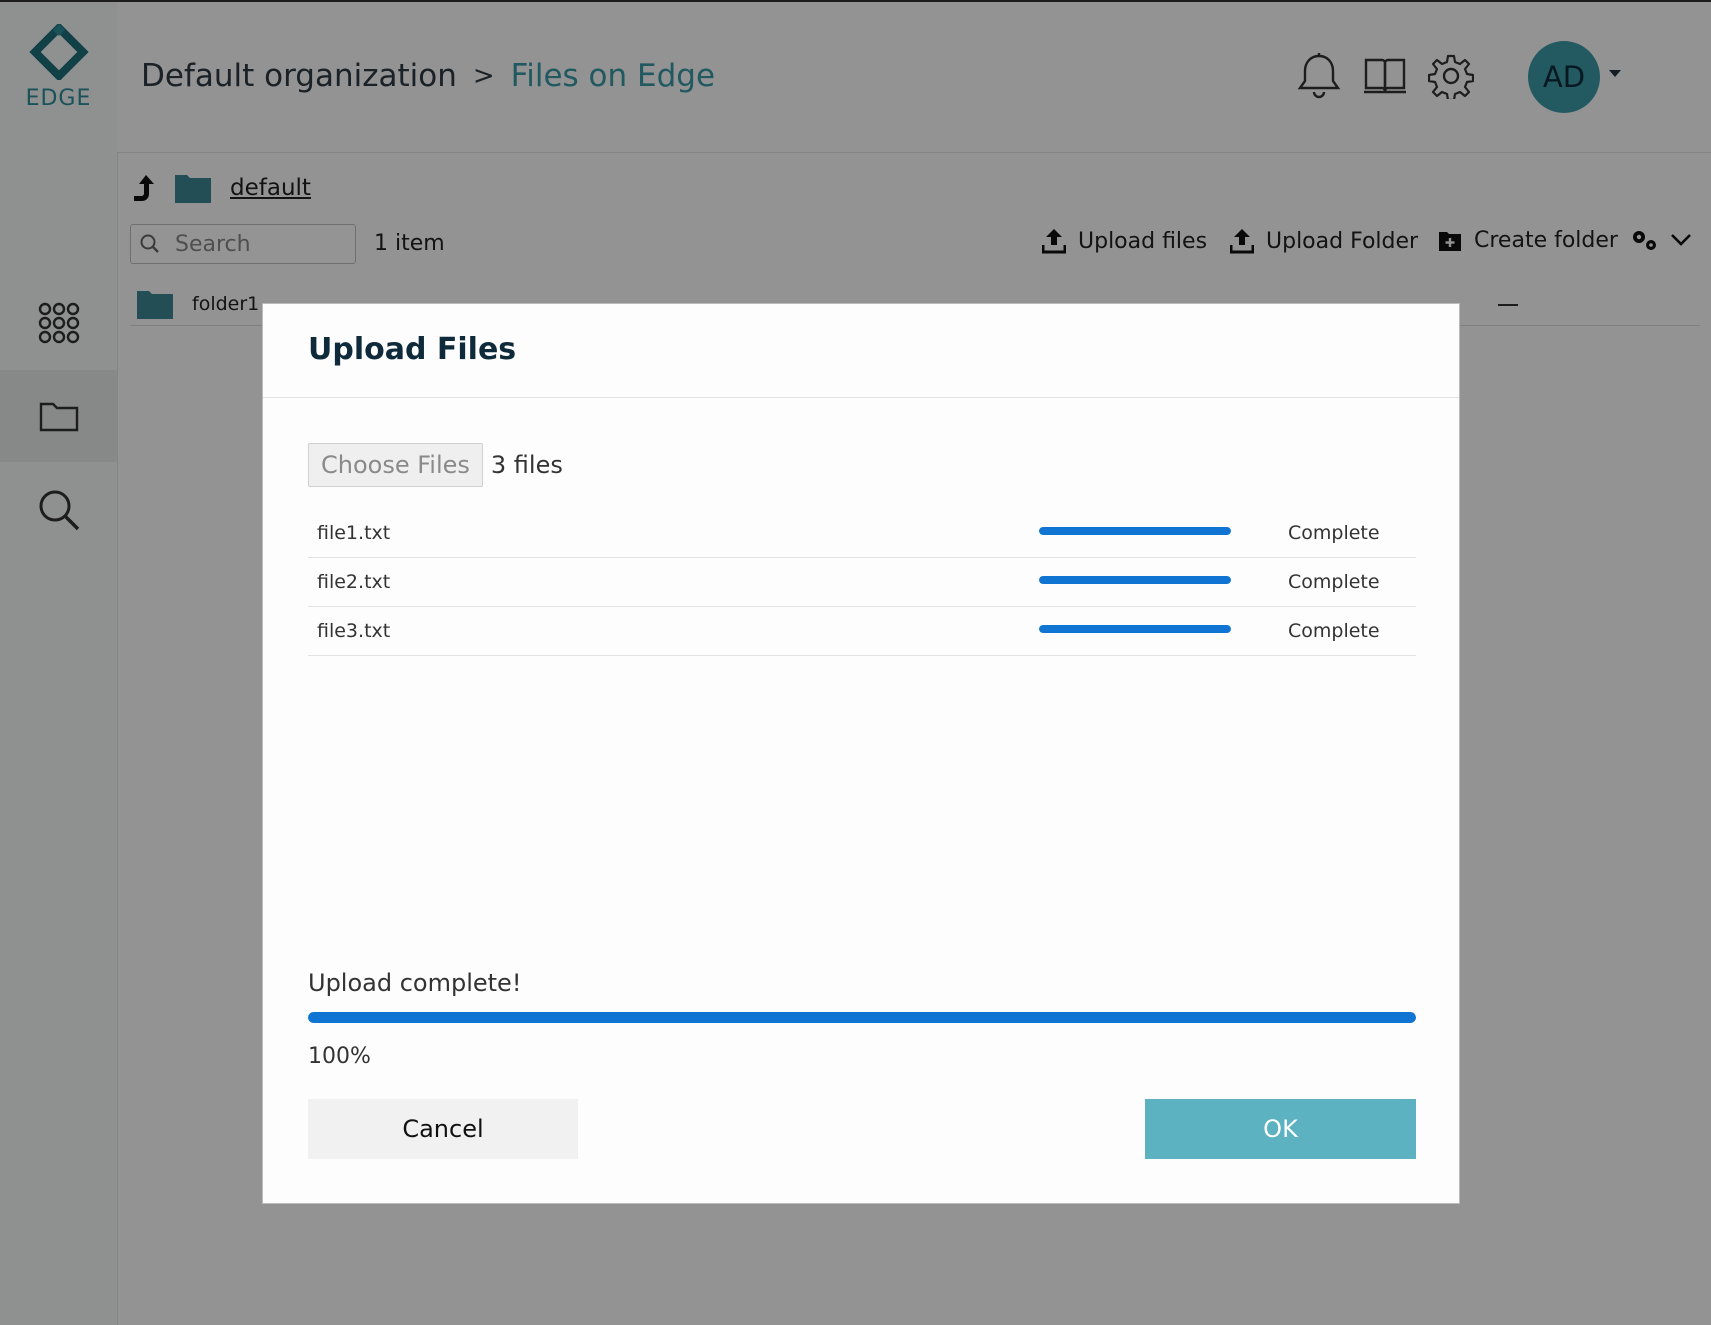 The image size is (1711, 1325). Describe the element at coordinates (395, 465) in the screenshot. I see `choose-files-button: Choose Files` at that location.